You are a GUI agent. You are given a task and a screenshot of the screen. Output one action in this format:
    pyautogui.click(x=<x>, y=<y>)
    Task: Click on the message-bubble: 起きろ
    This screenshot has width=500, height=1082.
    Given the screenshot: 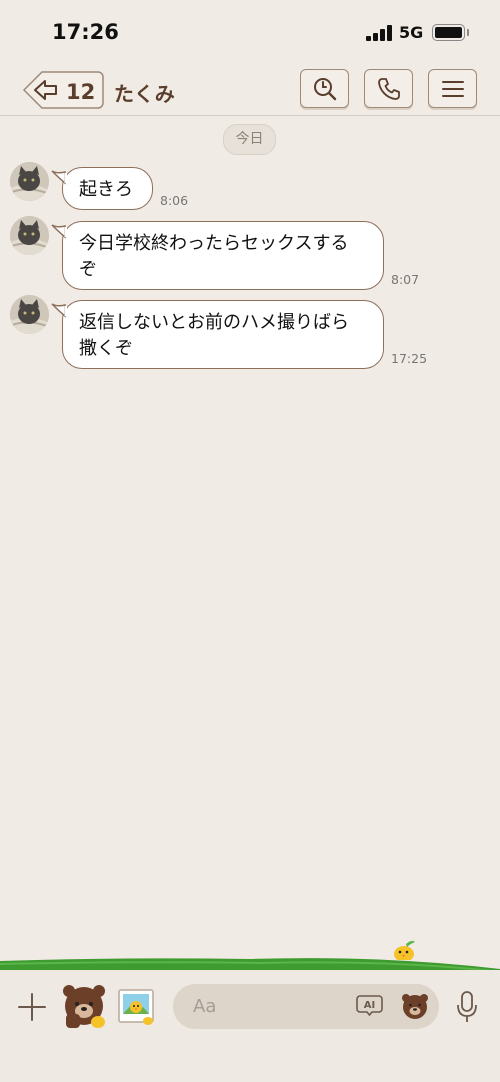 What is the action you would take?
    pyautogui.click(x=107, y=188)
    